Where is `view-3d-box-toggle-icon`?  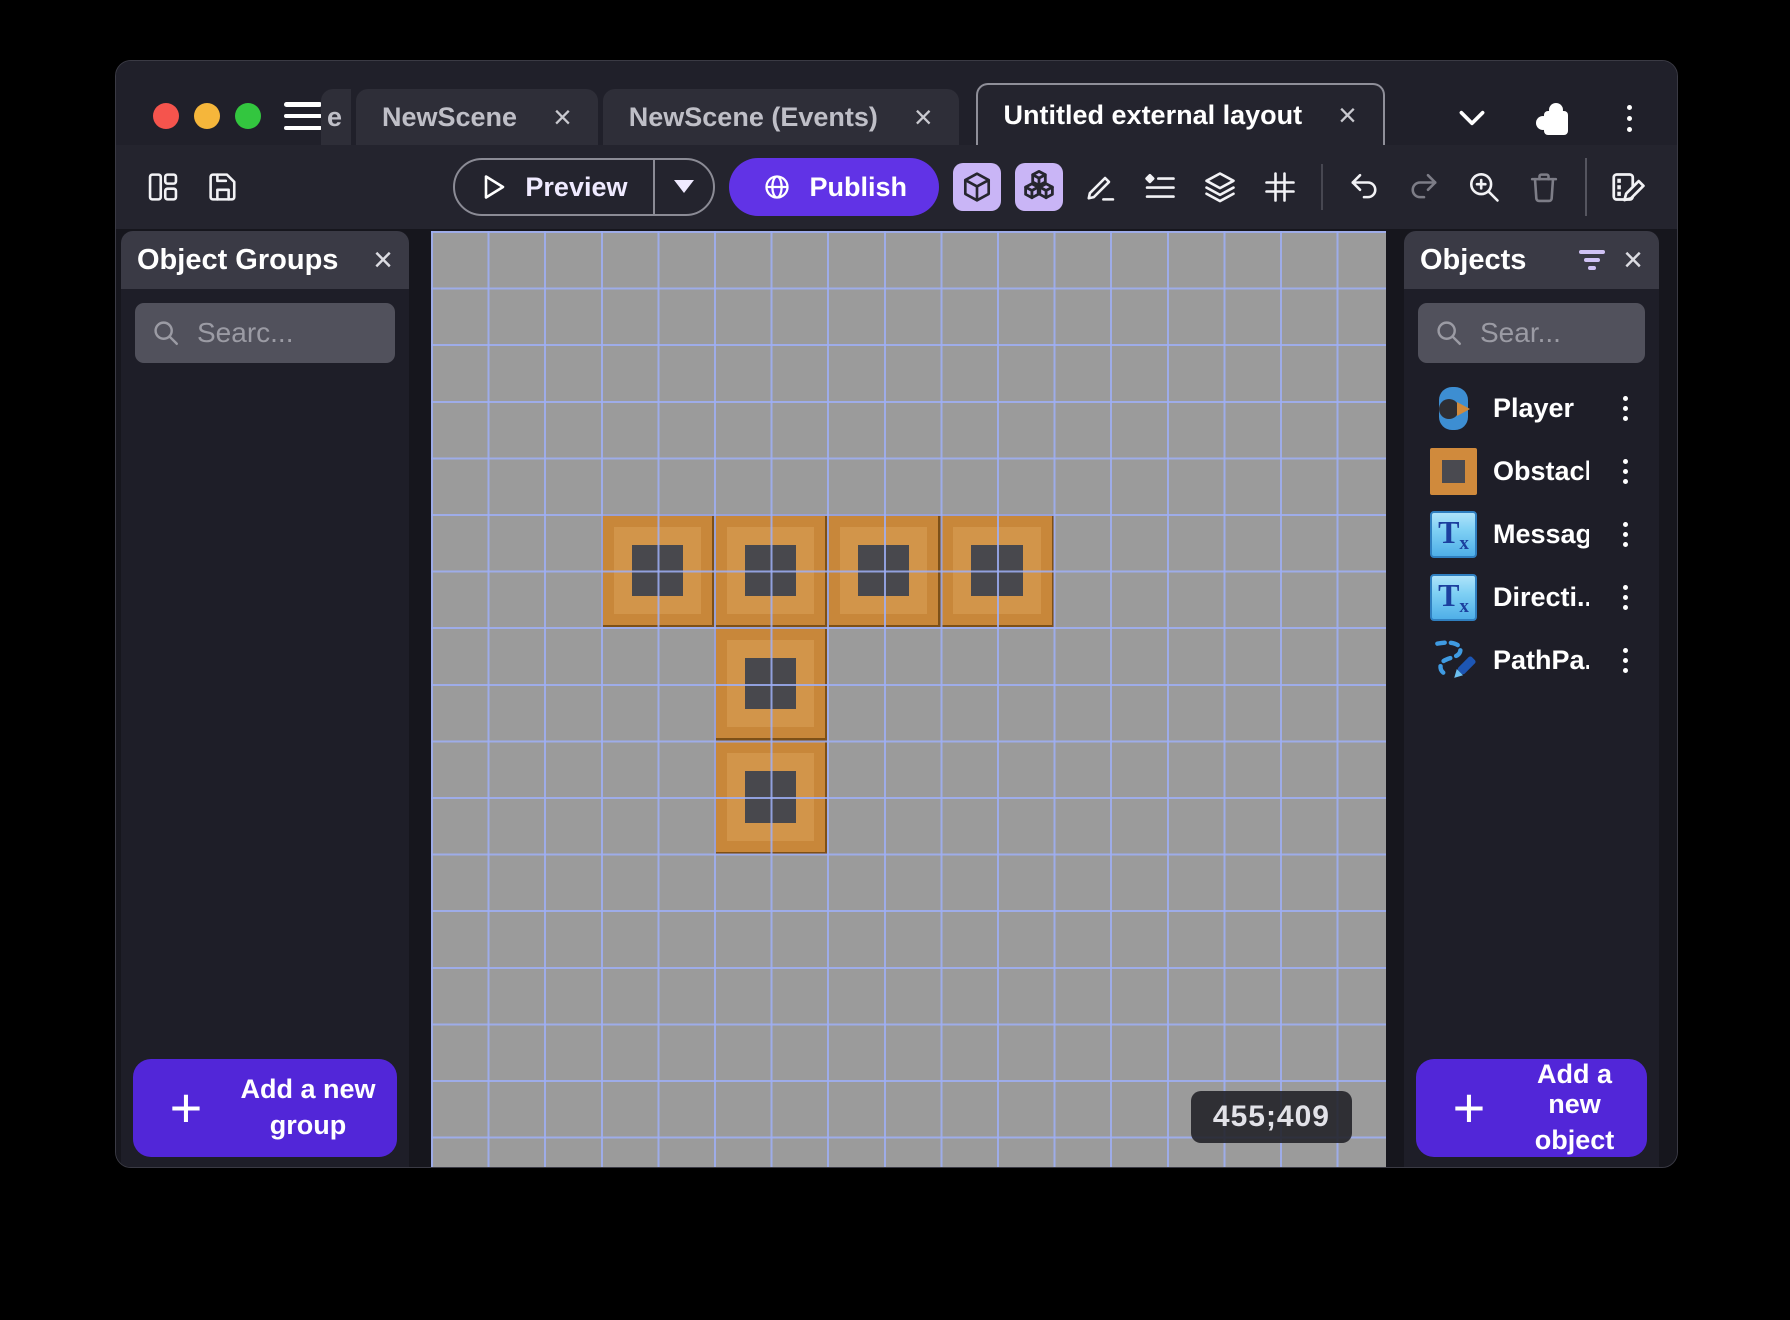 view-3d-box-toggle-icon is located at coordinates (977, 187).